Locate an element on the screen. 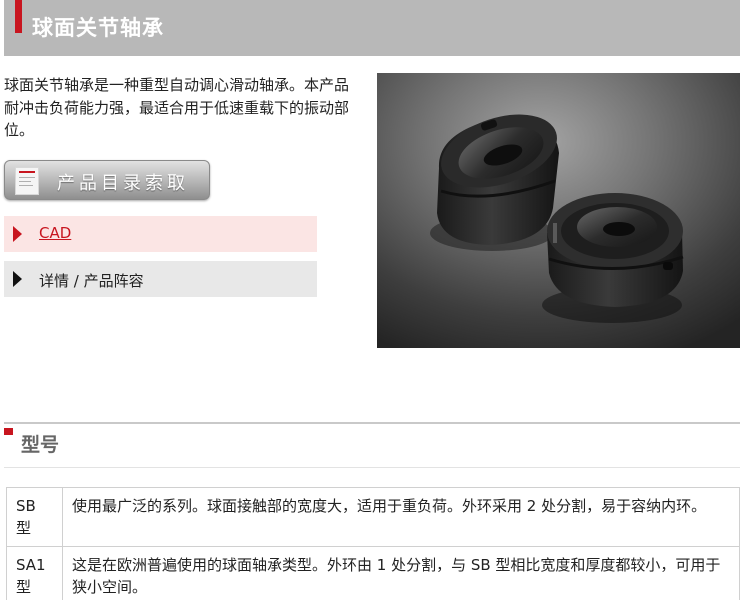  catalog-book-icon is located at coordinates (27, 181).